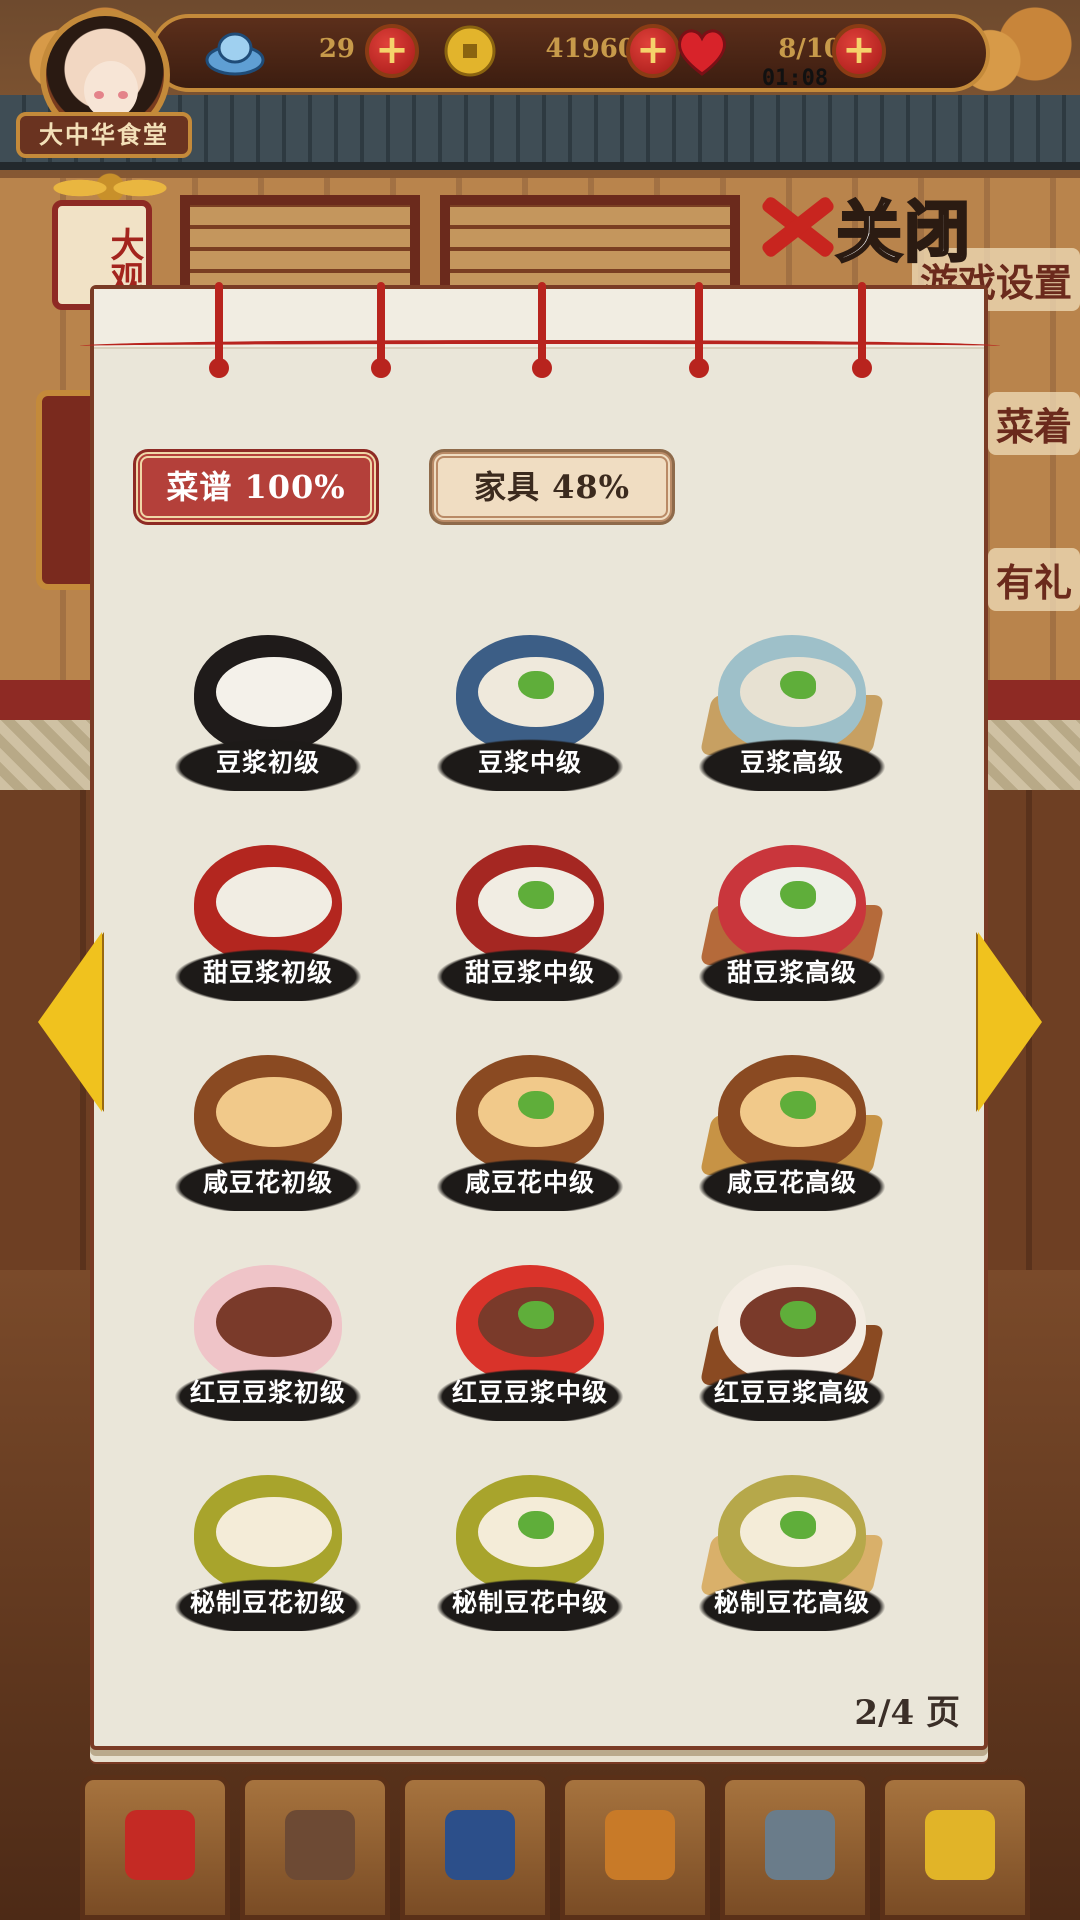 The width and height of the screenshot is (1080, 1920). I want to click on recipe-item: 甜豆浆高级, so click(792, 925).